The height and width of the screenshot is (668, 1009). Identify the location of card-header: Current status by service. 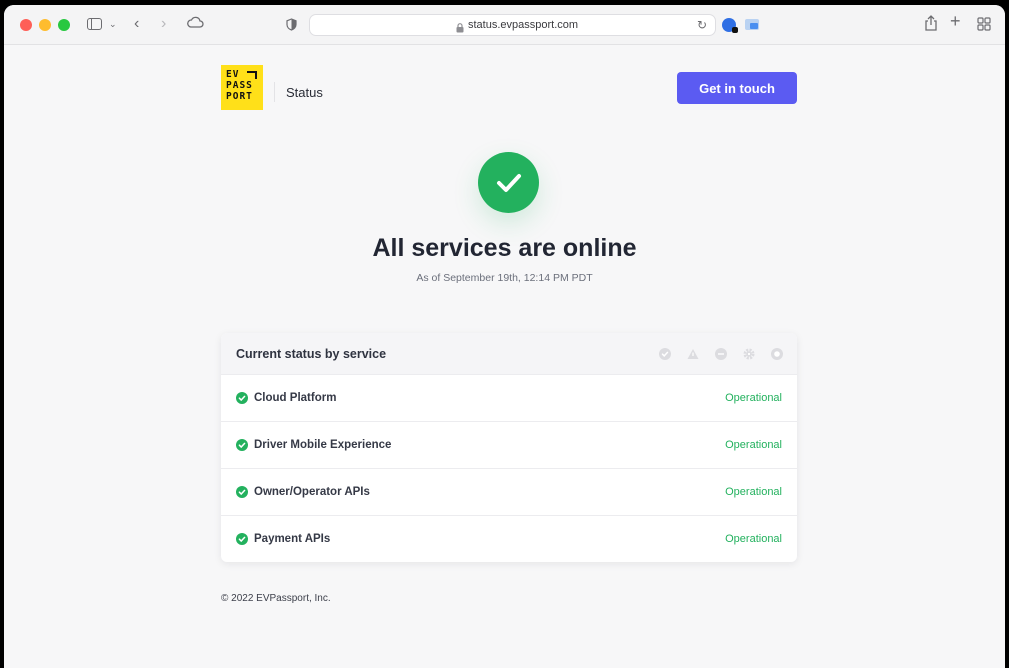
(509, 354).